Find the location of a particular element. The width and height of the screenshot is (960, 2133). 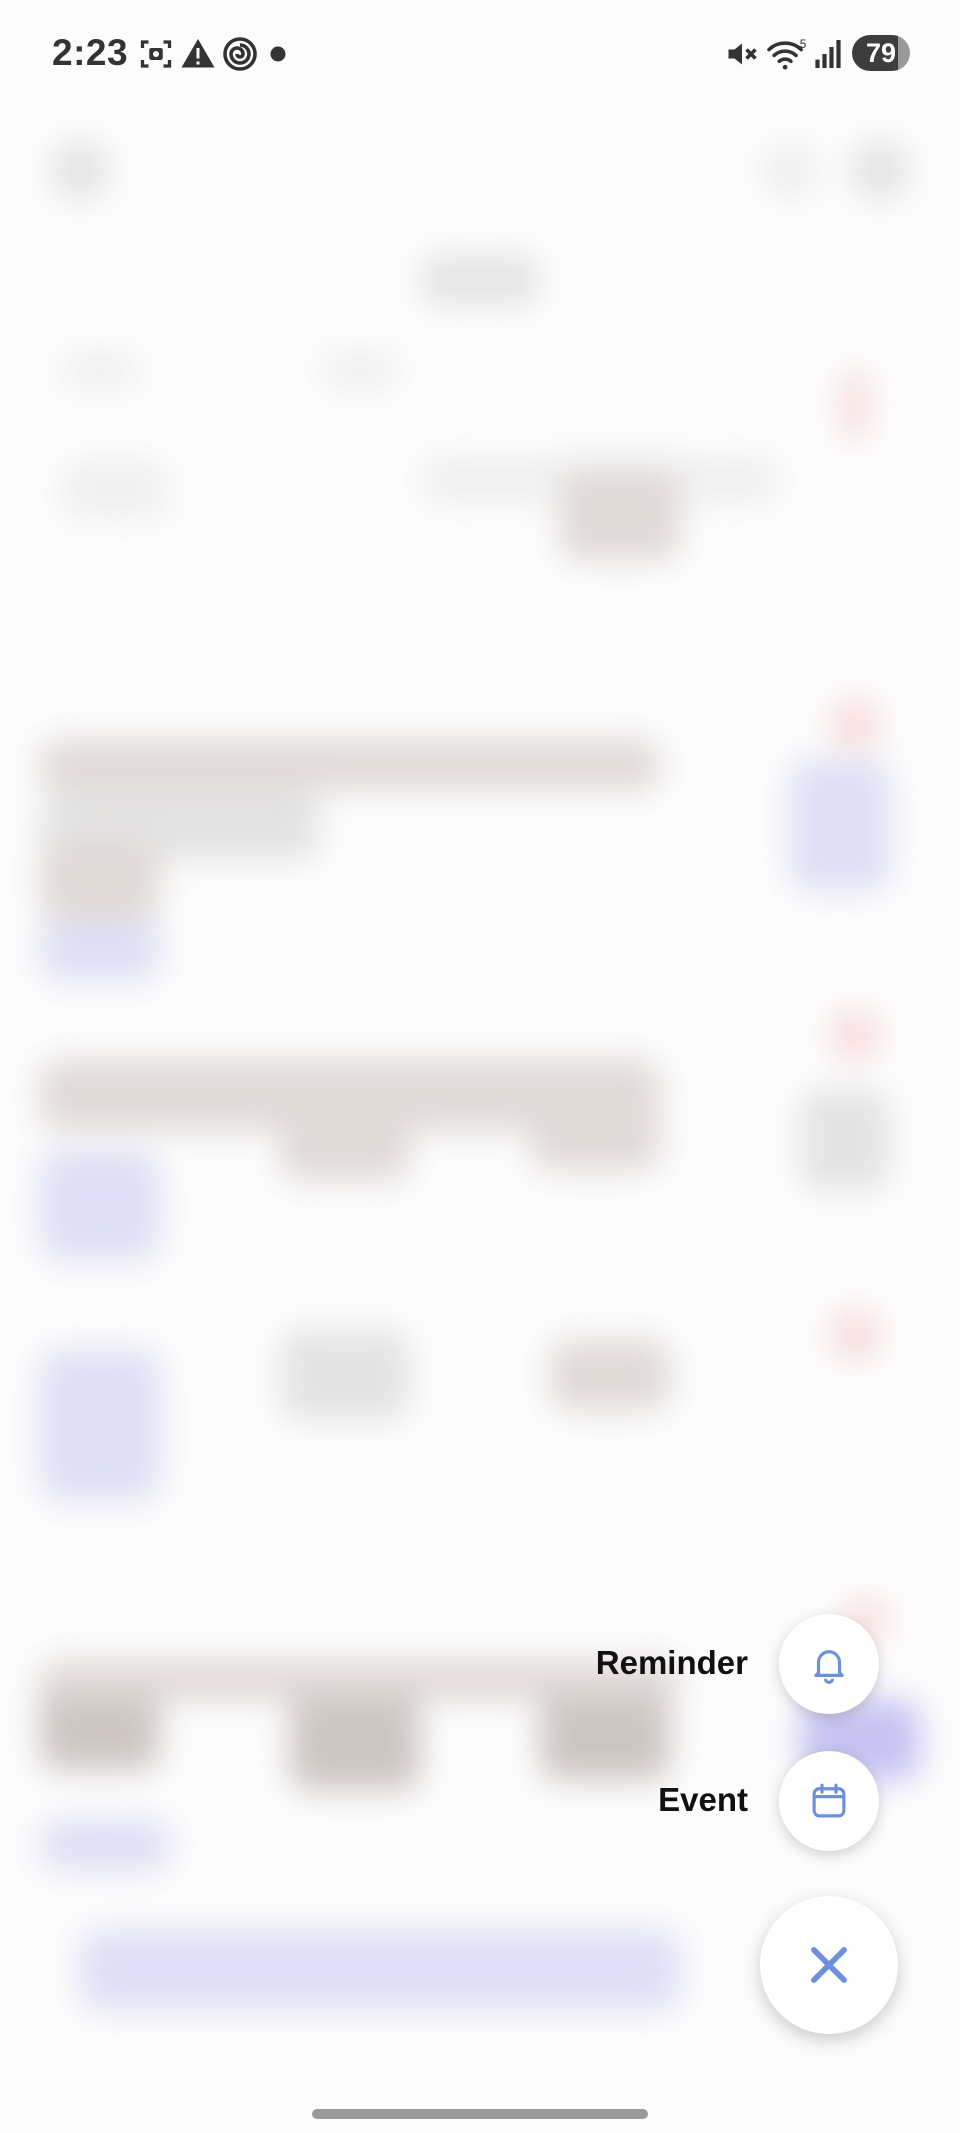

mute-icon is located at coordinates (742, 54).